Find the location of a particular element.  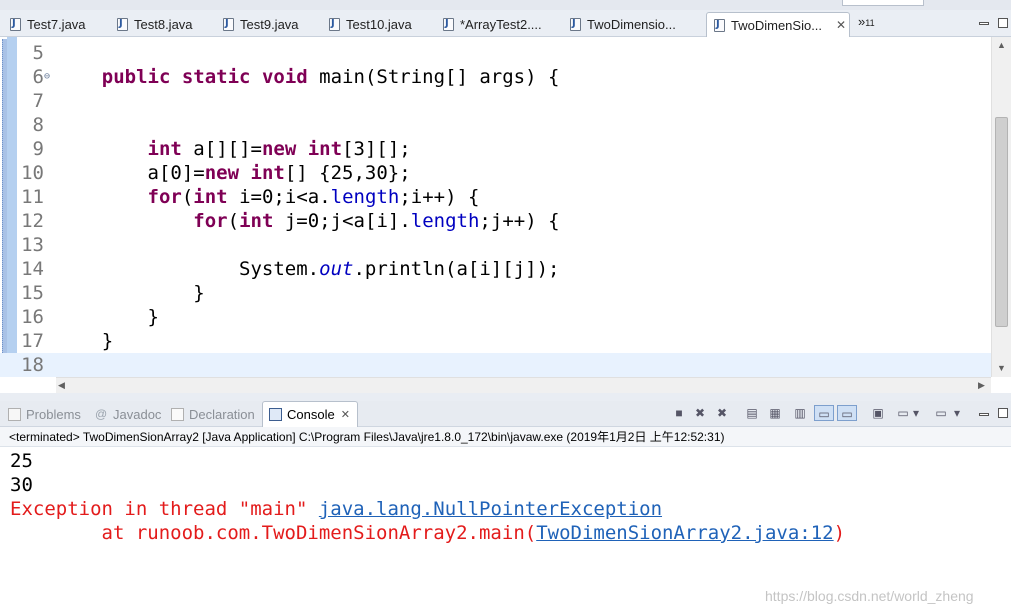

line-number: 15 is located at coordinates (32, 293).